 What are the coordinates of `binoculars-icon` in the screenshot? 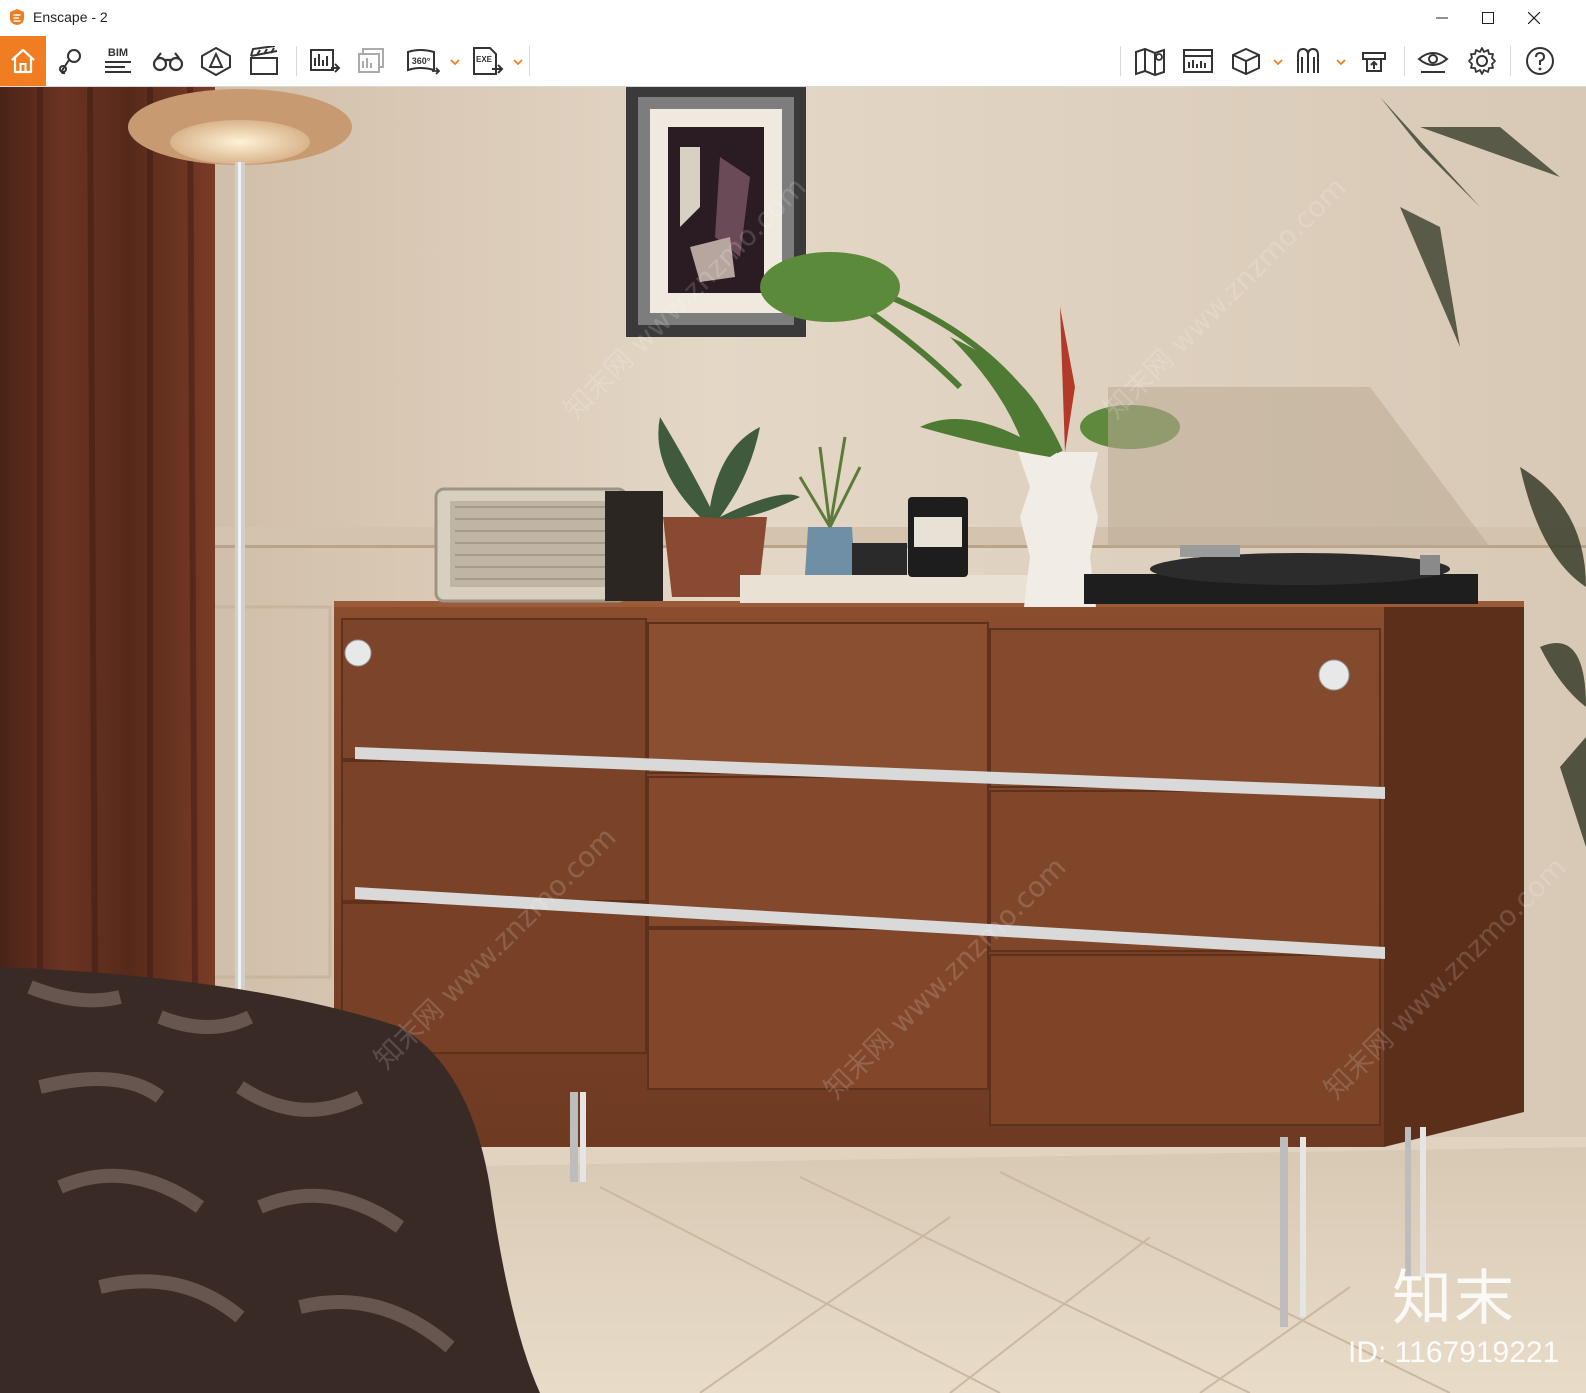 It's located at (168, 62).